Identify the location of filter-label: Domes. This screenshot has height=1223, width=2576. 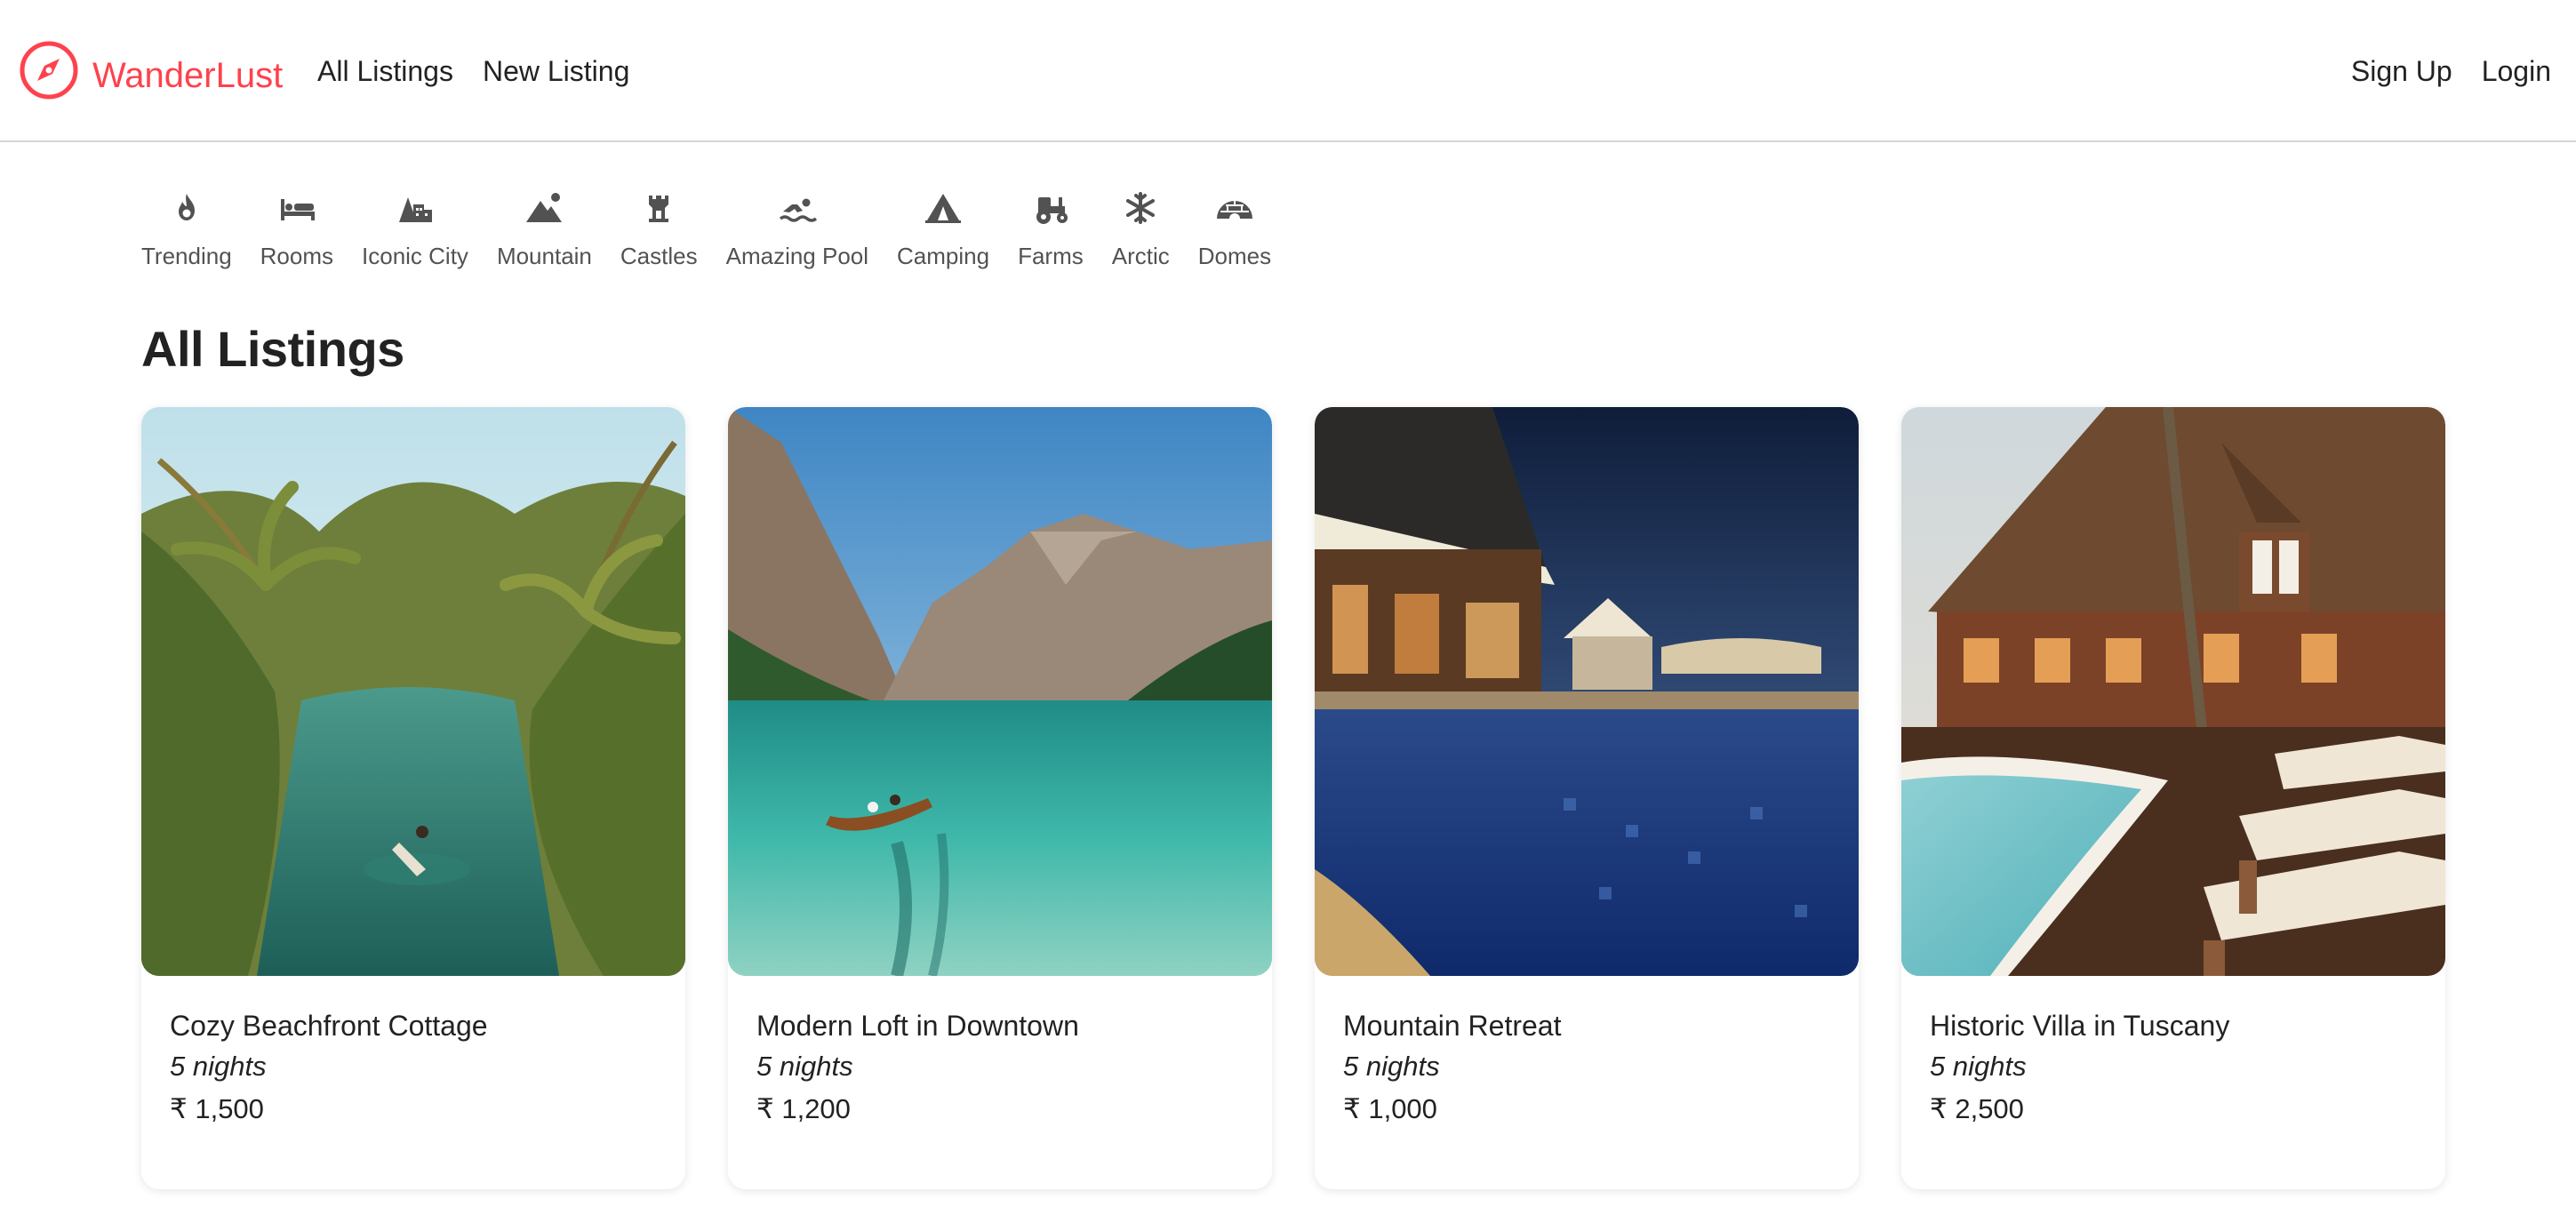
(1234, 256).